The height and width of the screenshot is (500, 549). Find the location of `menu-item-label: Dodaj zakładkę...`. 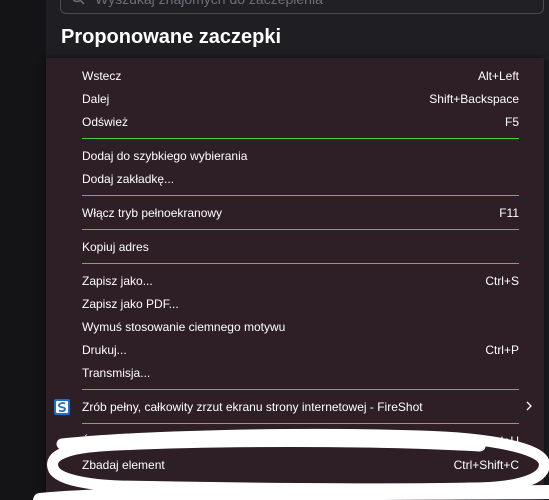

menu-item-label: Dodaj zakładkę... is located at coordinates (128, 179).